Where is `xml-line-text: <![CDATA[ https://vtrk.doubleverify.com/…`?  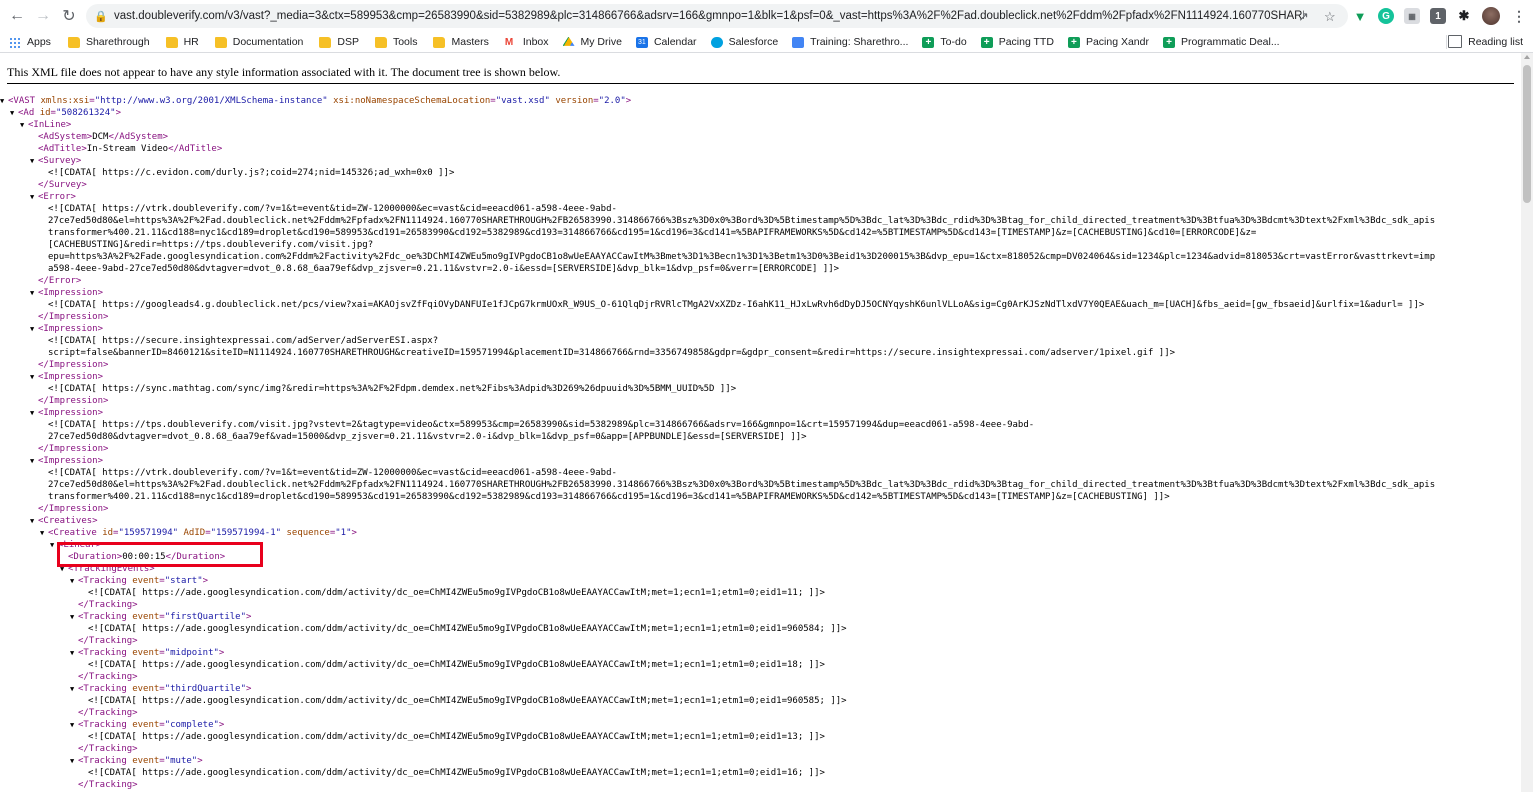
xml-line-text: <![CDATA[ https://vtrk.doubleverify.com/… is located at coordinates (332, 473).